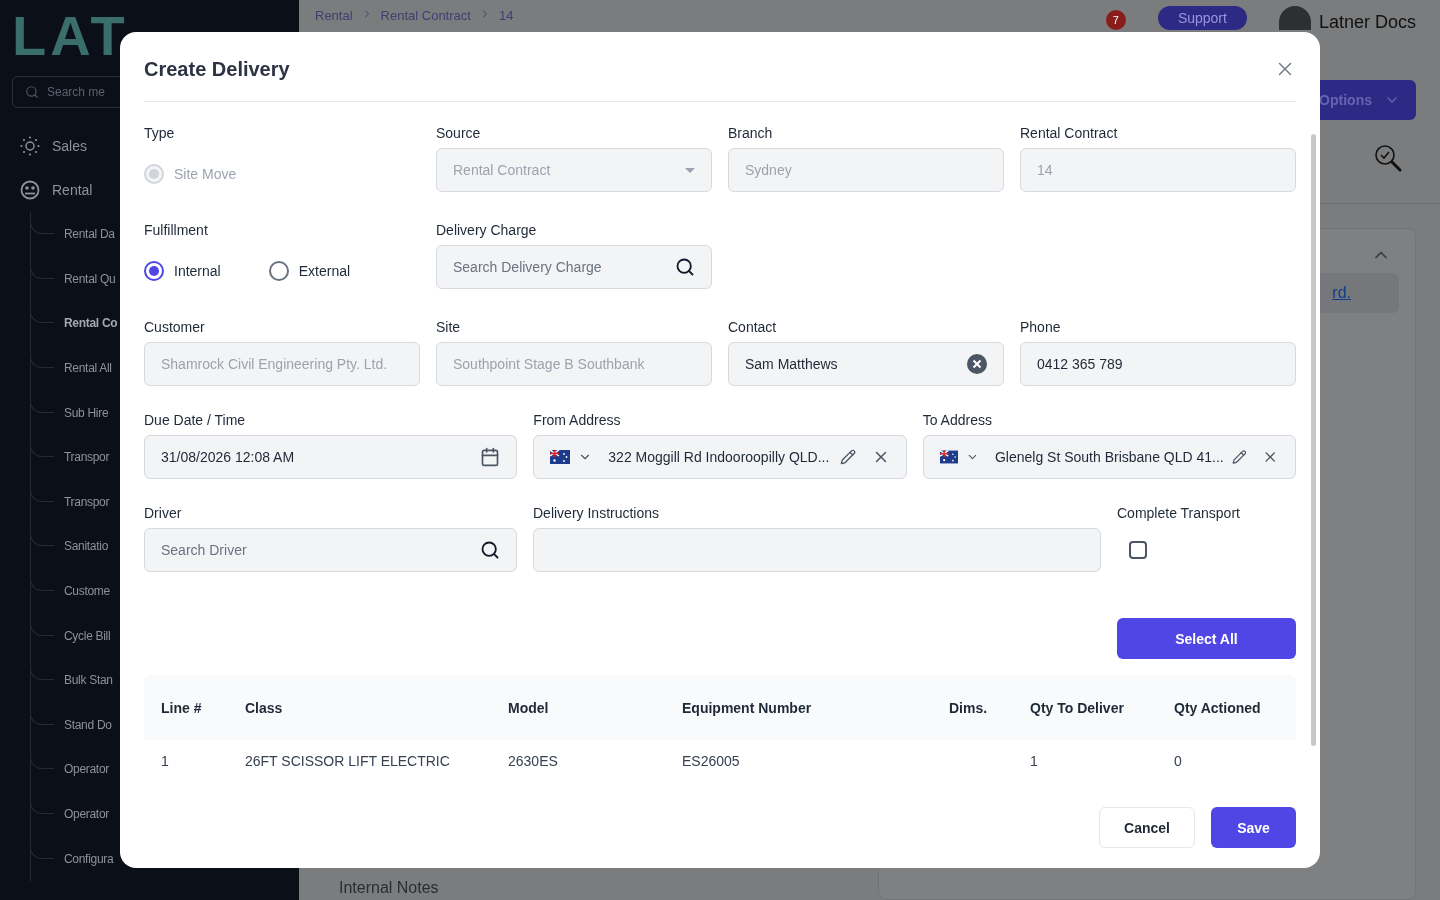 This screenshot has width=1440, height=900. What do you see at coordinates (747, 708) in the screenshot?
I see `column-header: Equipment Number` at bounding box center [747, 708].